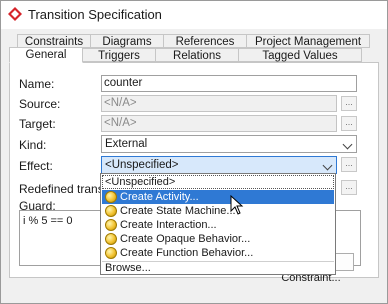 The width and height of the screenshot is (388, 304). I want to click on target-field: <N/A>, so click(219, 123).